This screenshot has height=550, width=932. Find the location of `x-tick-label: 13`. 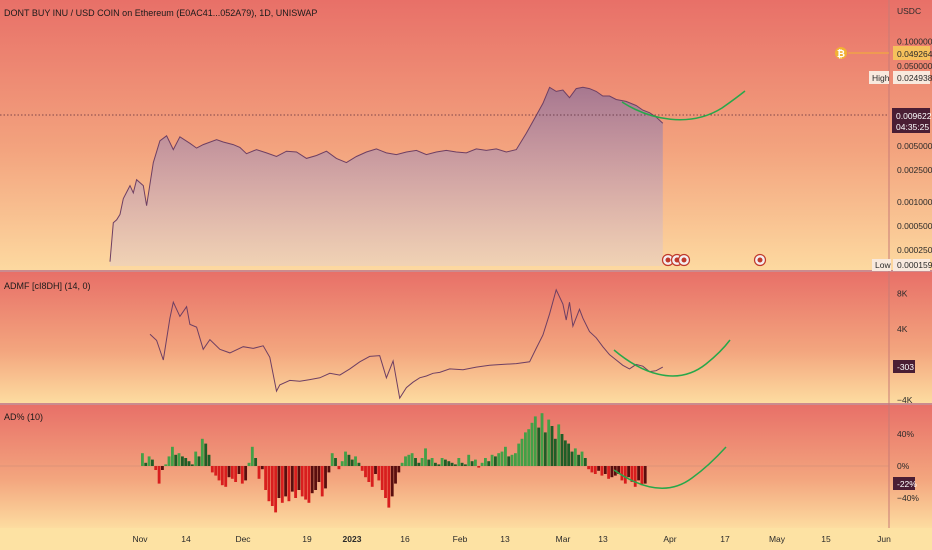

x-tick-label: 13 is located at coordinates (505, 539).